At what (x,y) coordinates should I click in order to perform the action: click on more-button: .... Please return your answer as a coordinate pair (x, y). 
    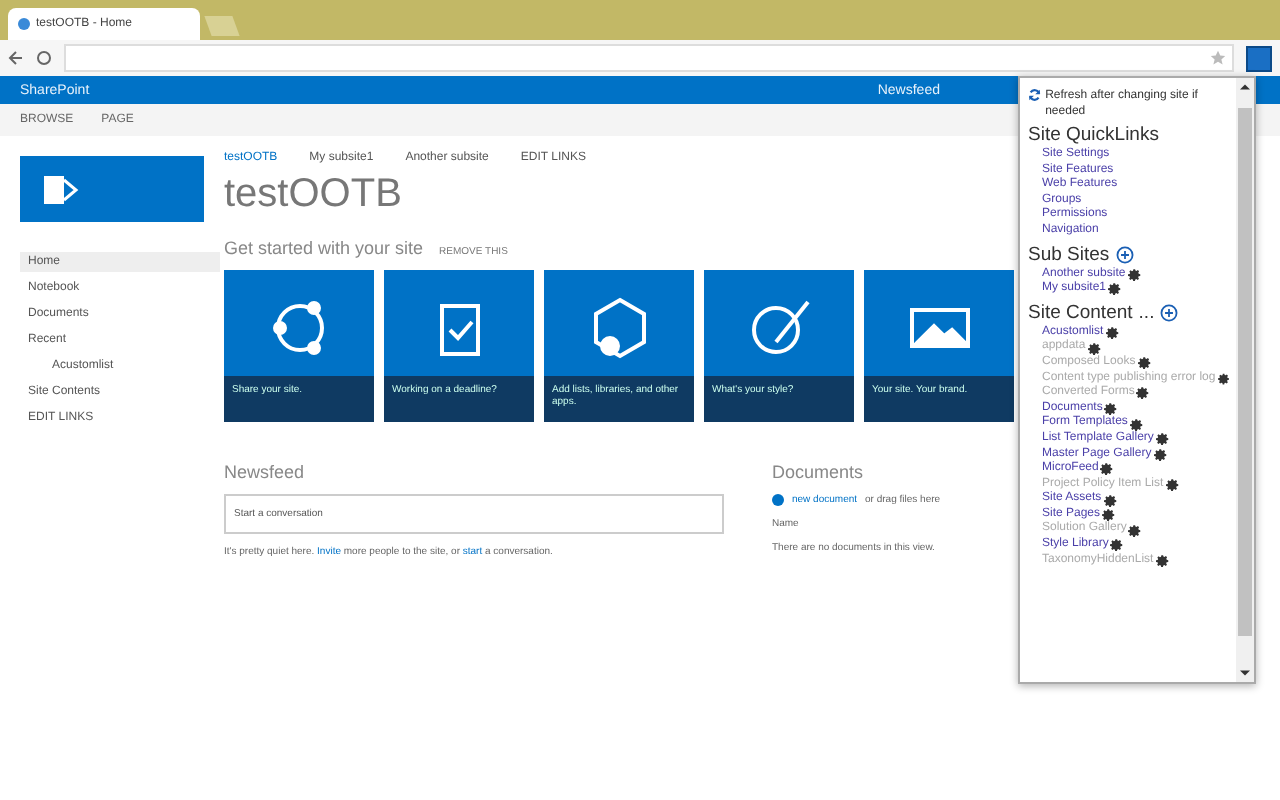
    Looking at the image, I should click on (1146, 312).